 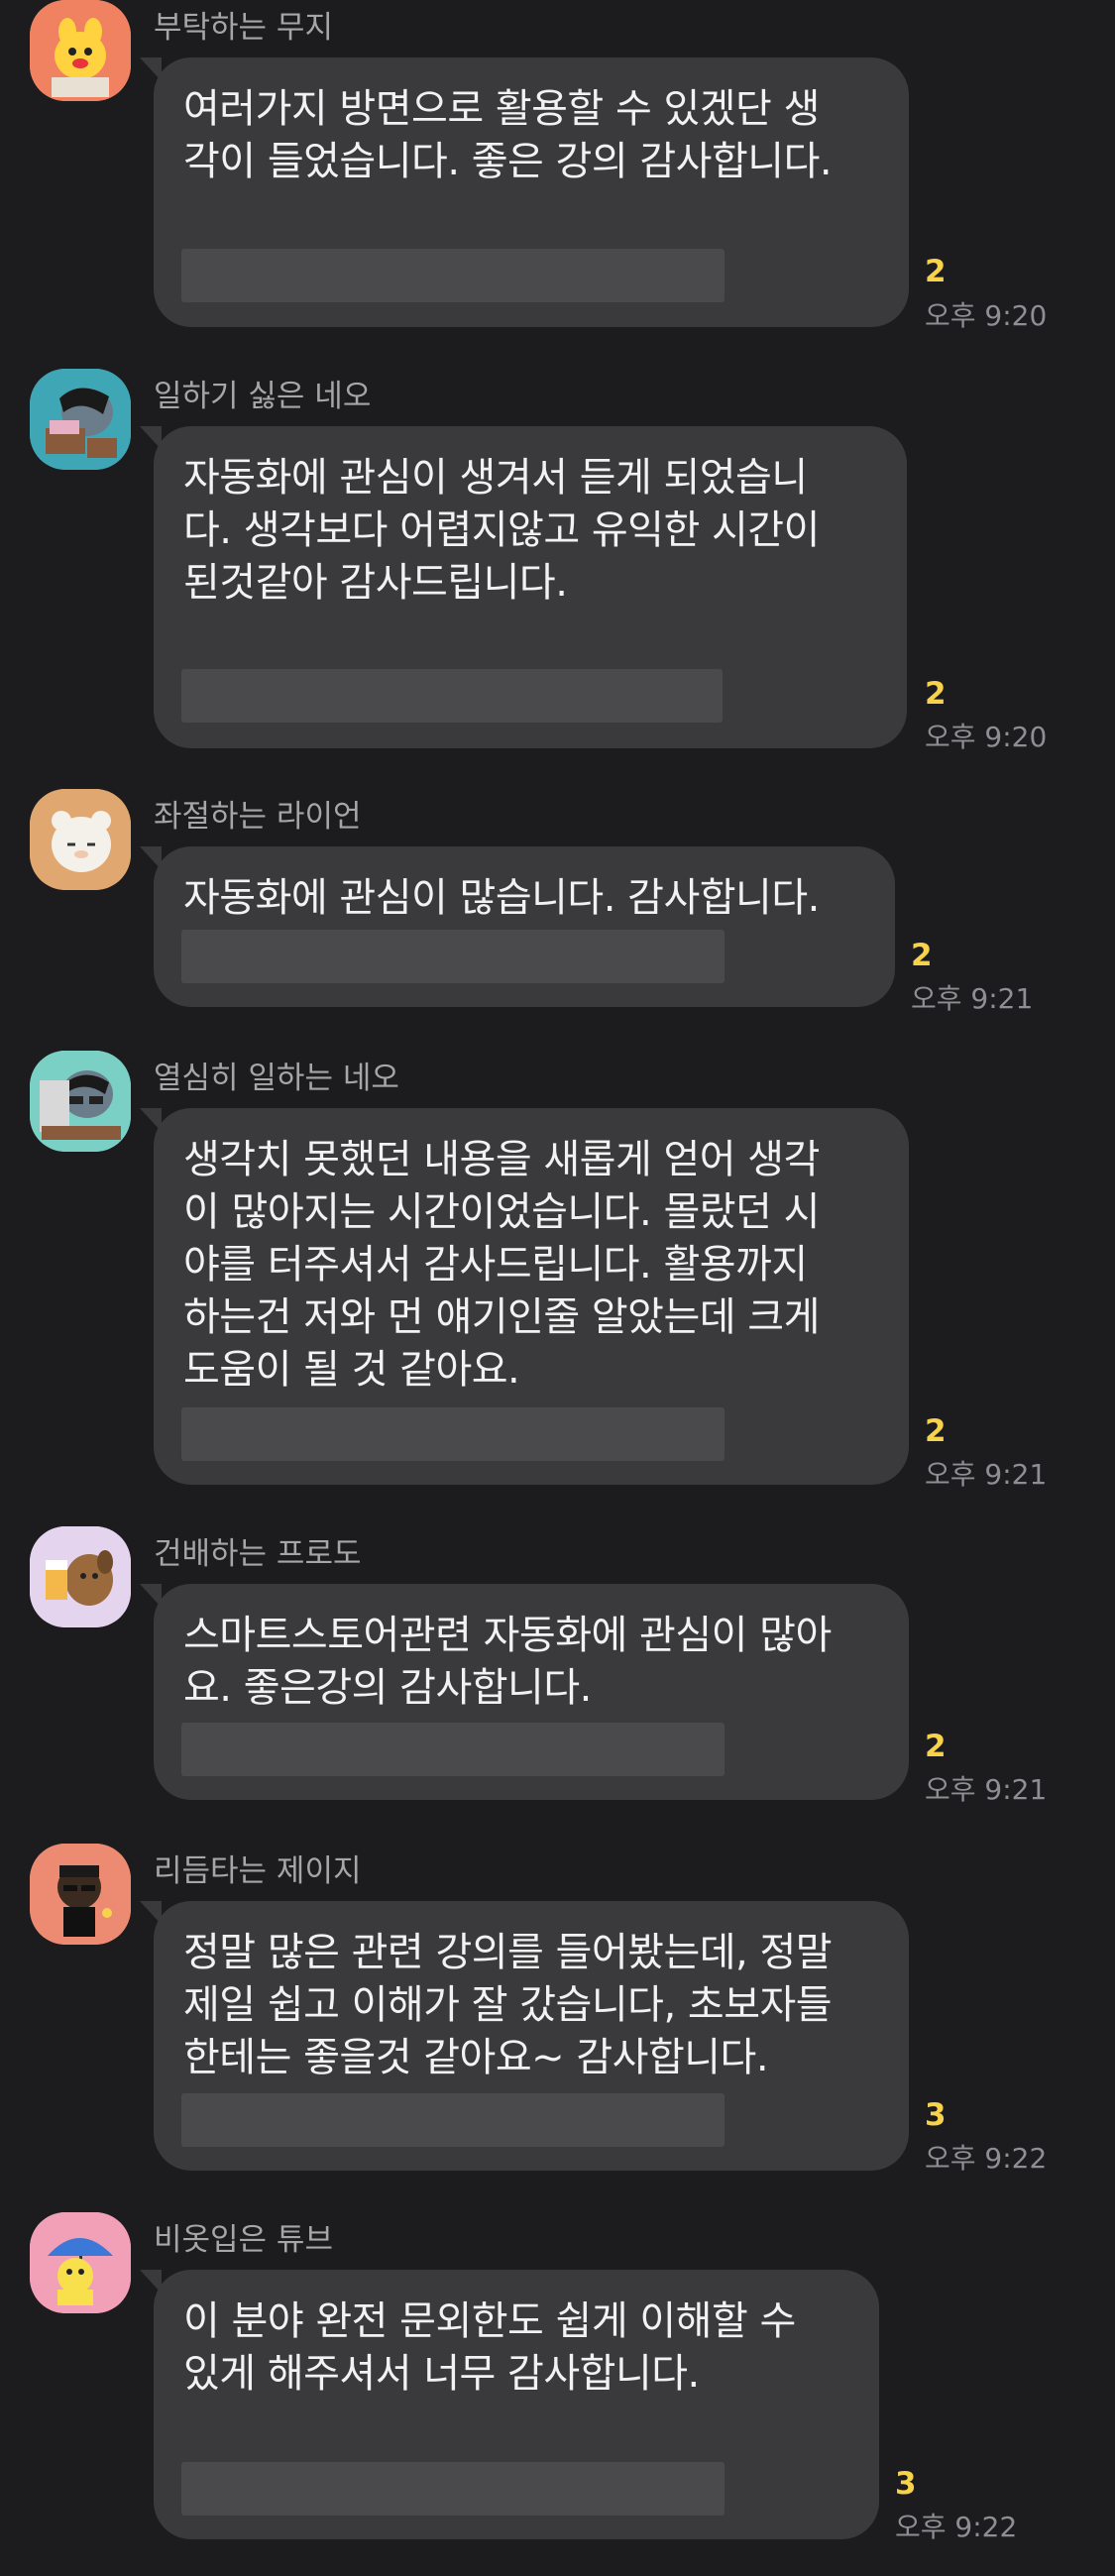 I want to click on message-text: 자동화에 관심이 많습니다. 감사합니다., so click(x=502, y=898).